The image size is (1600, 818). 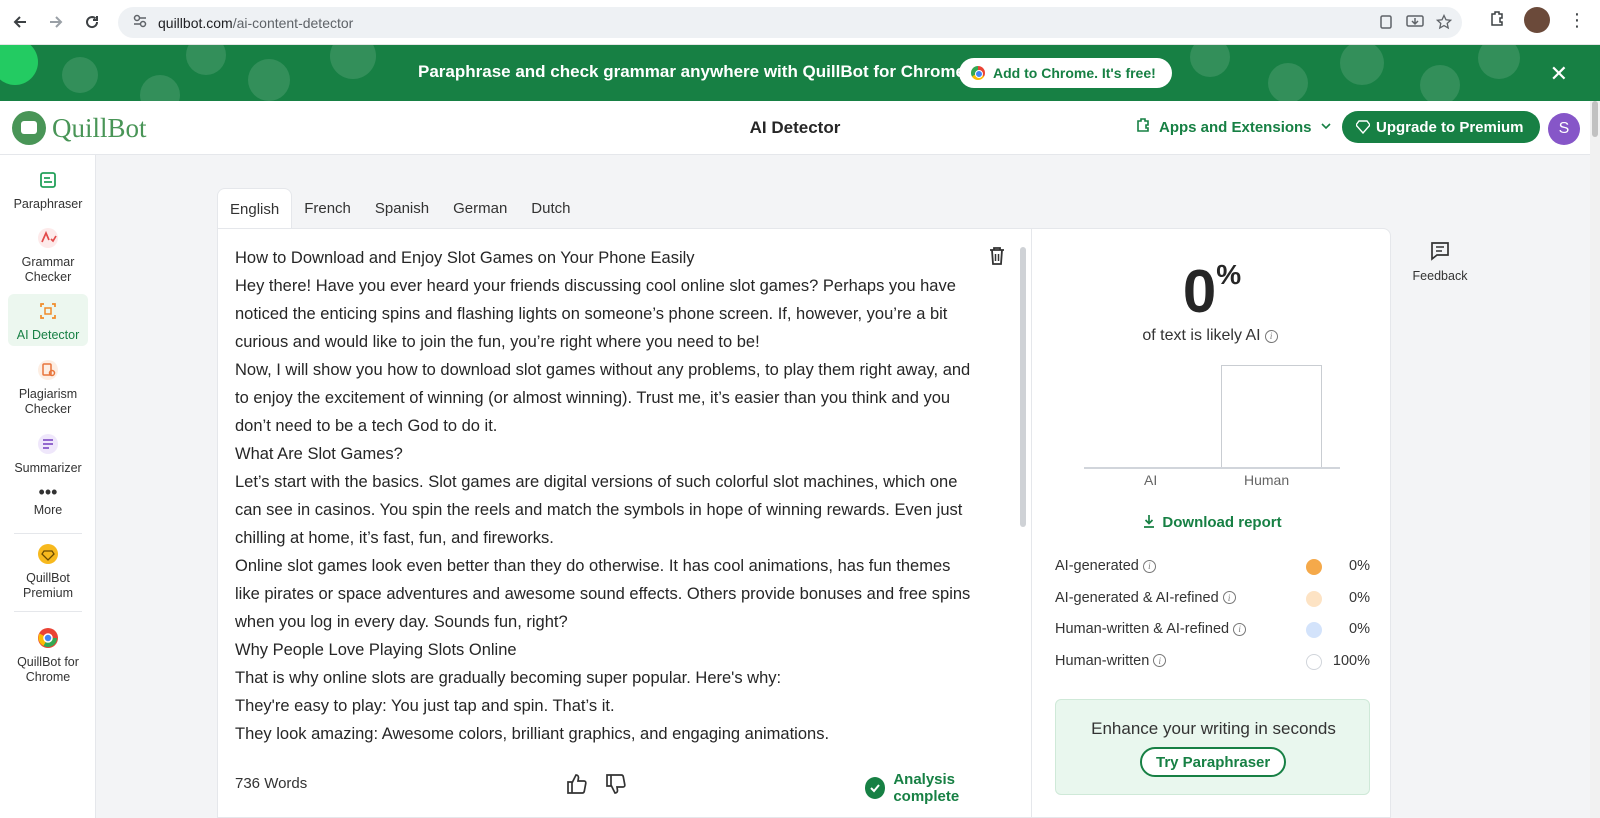 What do you see at coordinates (48, 311) in the screenshot?
I see `ai-detector-icon` at bounding box center [48, 311].